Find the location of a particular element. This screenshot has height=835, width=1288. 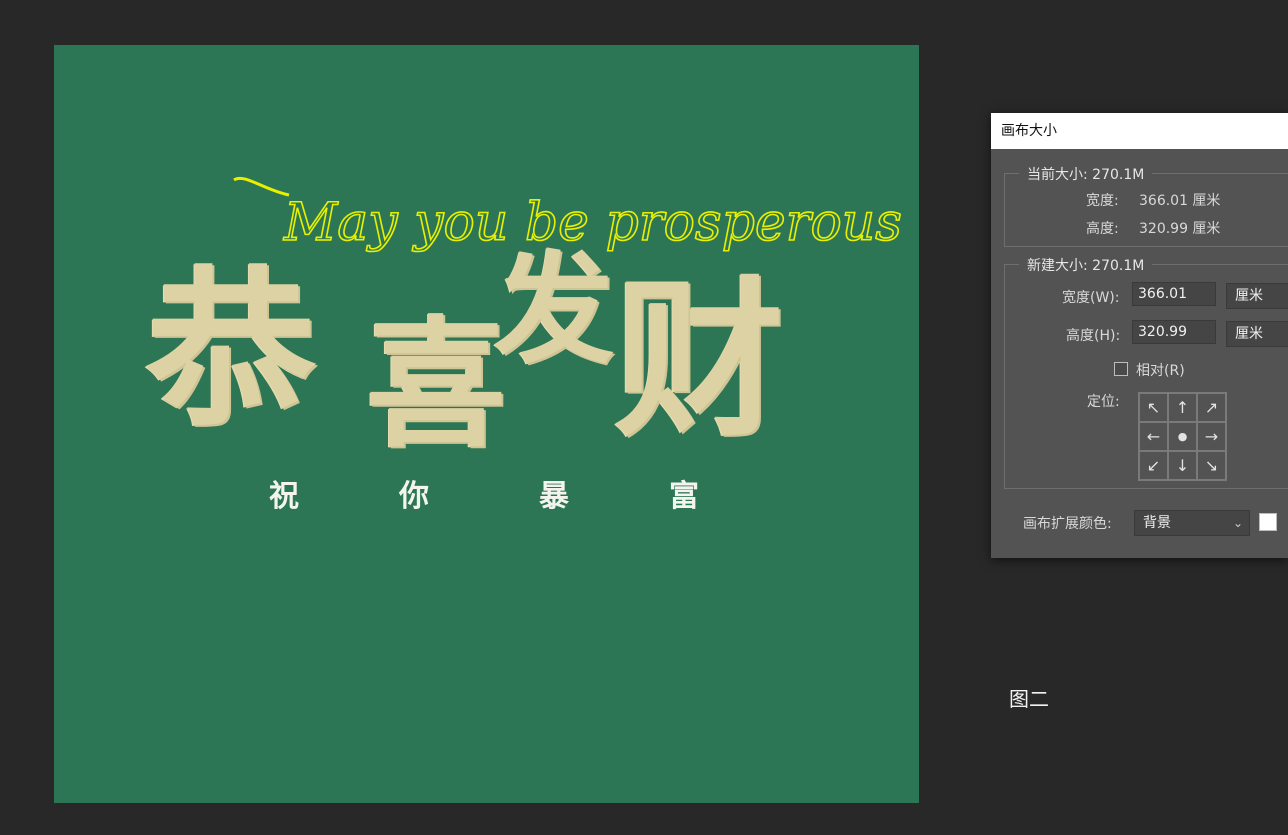

anchor-left: ← is located at coordinates (1153, 436).